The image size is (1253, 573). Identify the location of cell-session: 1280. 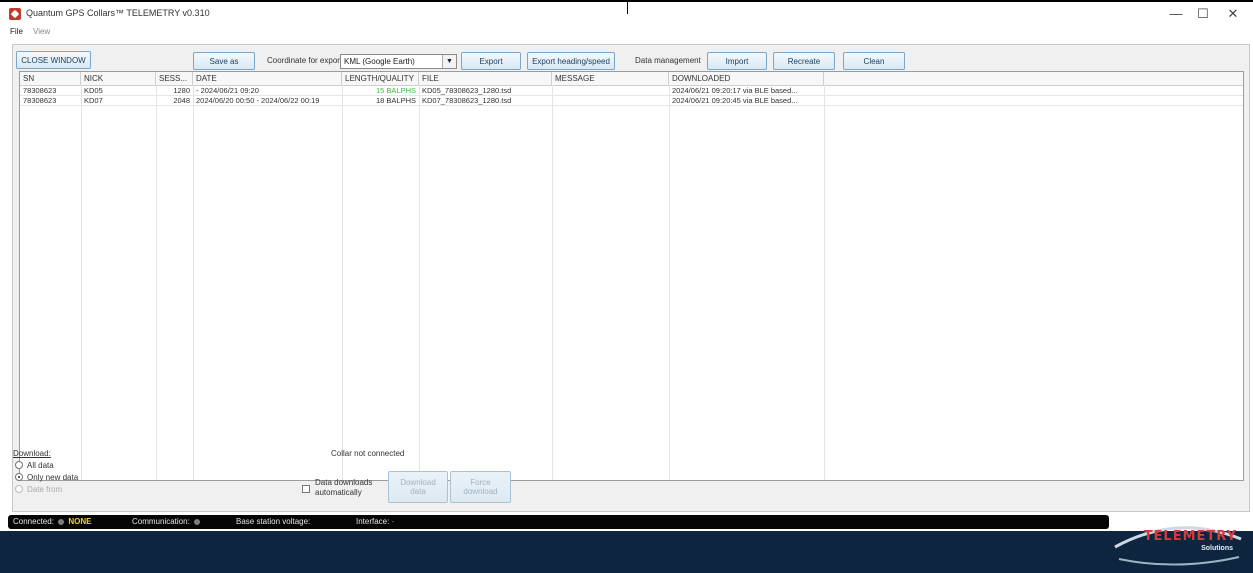
(181, 90).